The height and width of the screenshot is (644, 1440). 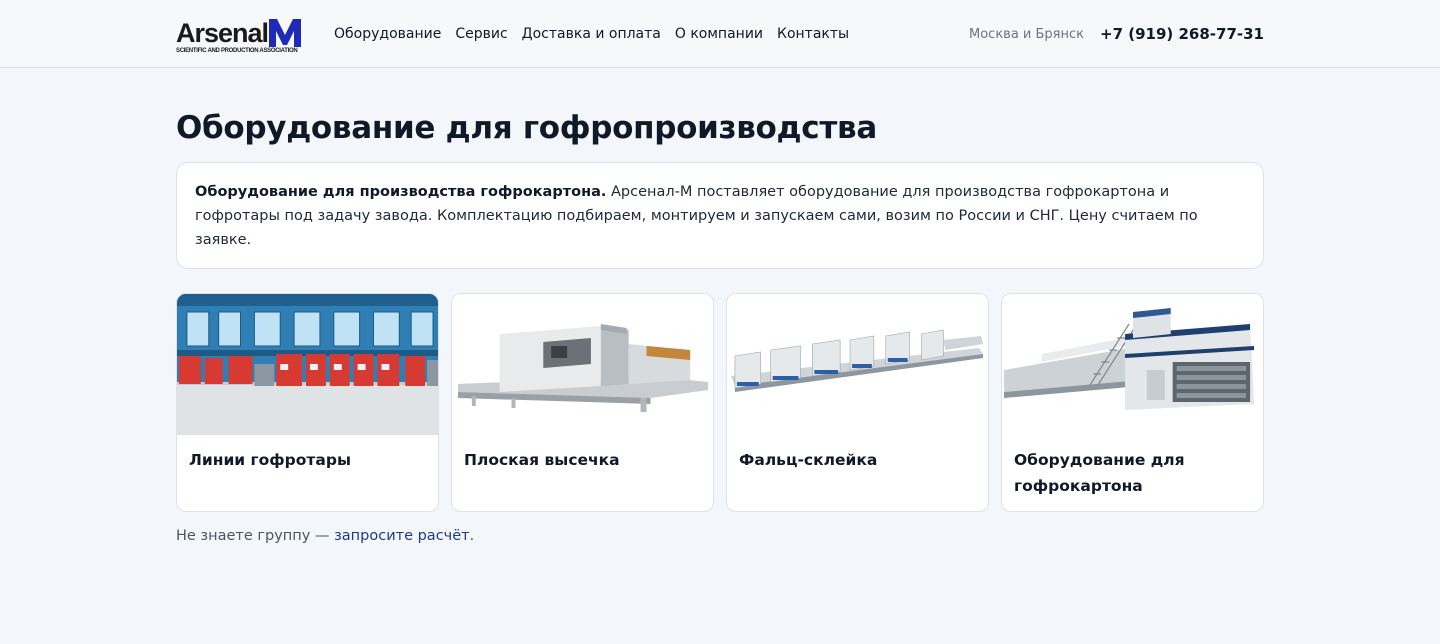 What do you see at coordinates (857, 364) in the screenshot?
I see `folder-gluer-image` at bounding box center [857, 364].